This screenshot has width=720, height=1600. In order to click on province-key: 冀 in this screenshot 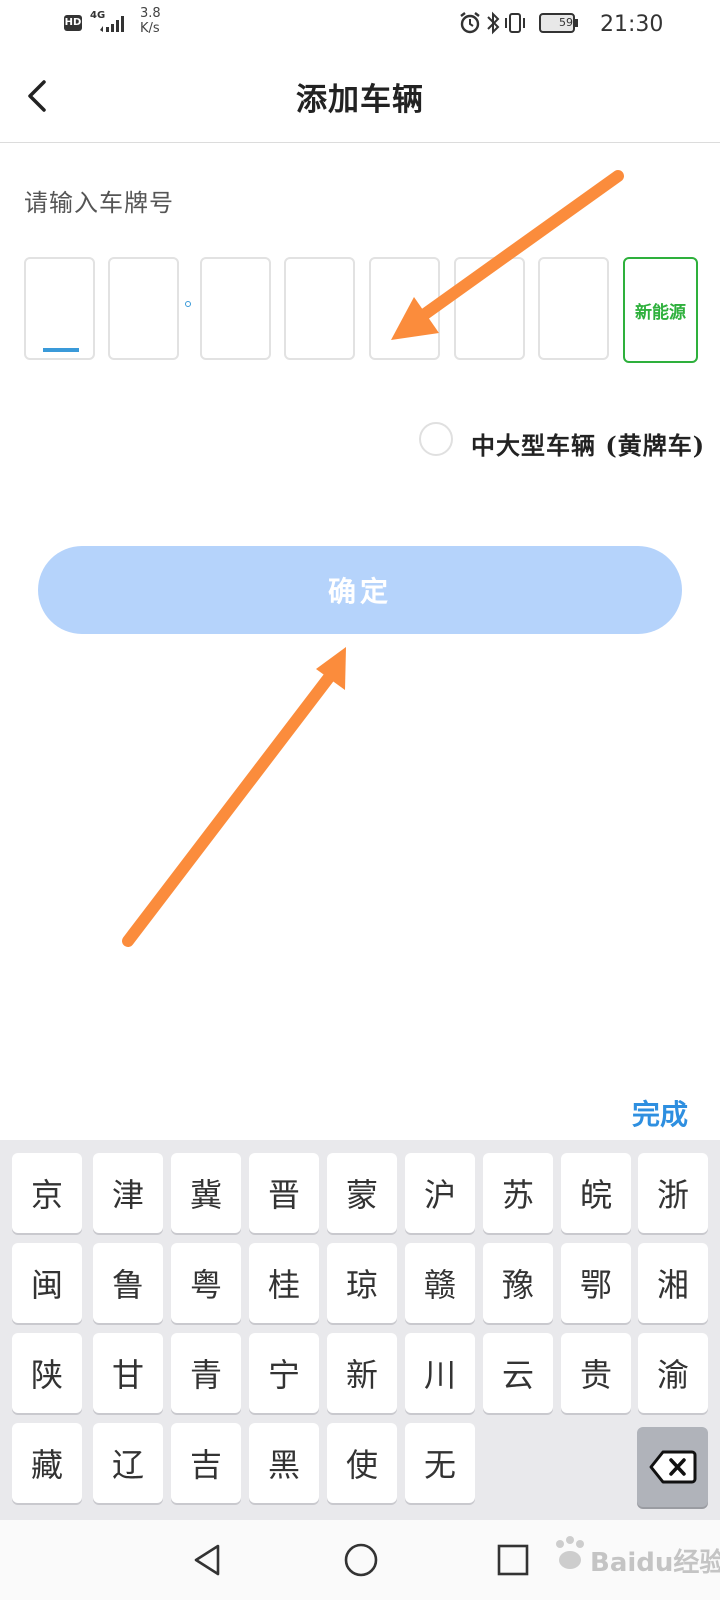, I will do `click(206, 1193)`.